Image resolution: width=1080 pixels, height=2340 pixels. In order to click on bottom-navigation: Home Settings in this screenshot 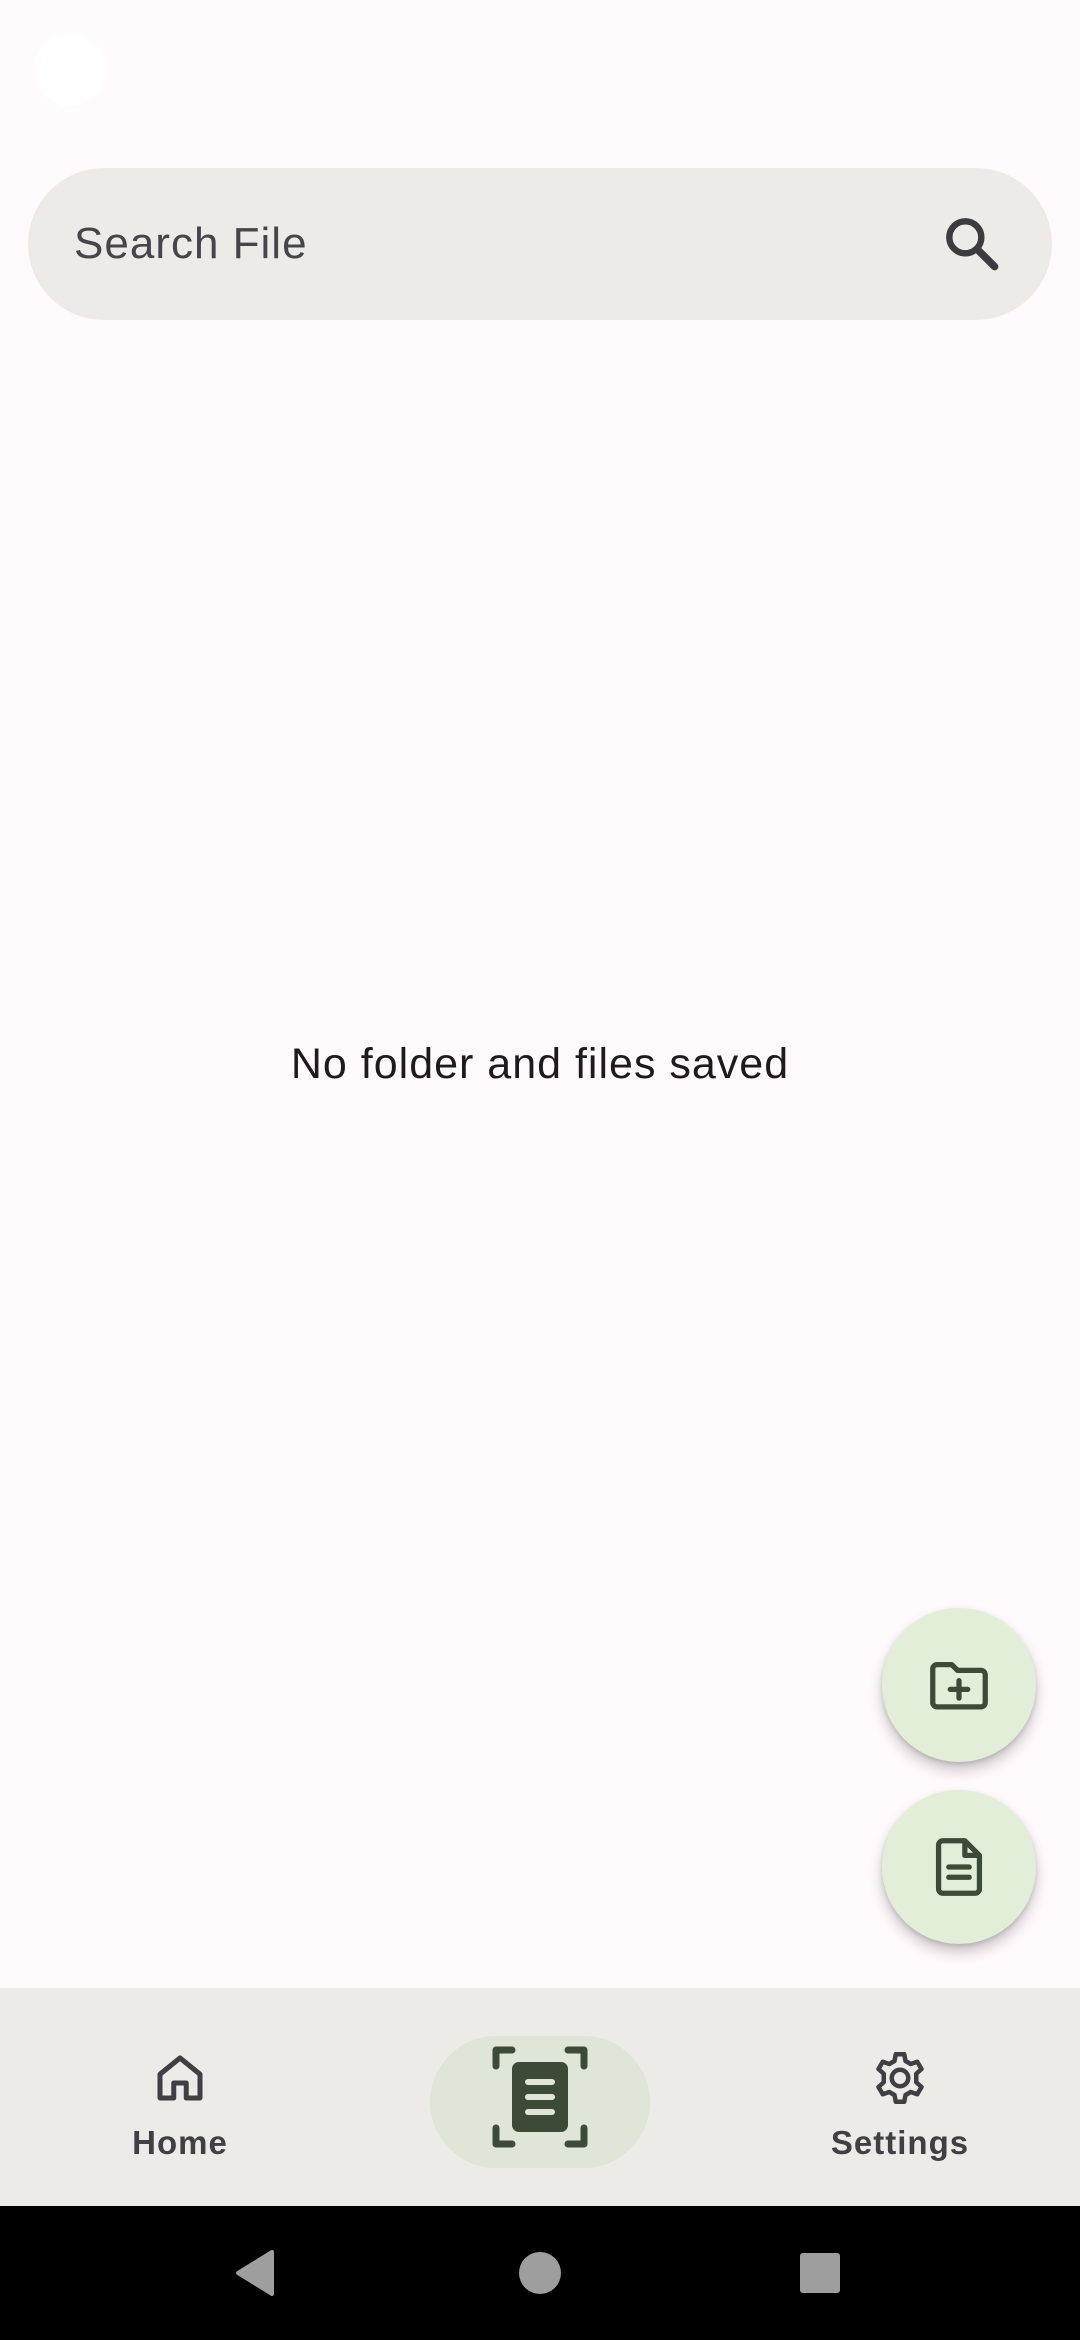, I will do `click(540, 2097)`.